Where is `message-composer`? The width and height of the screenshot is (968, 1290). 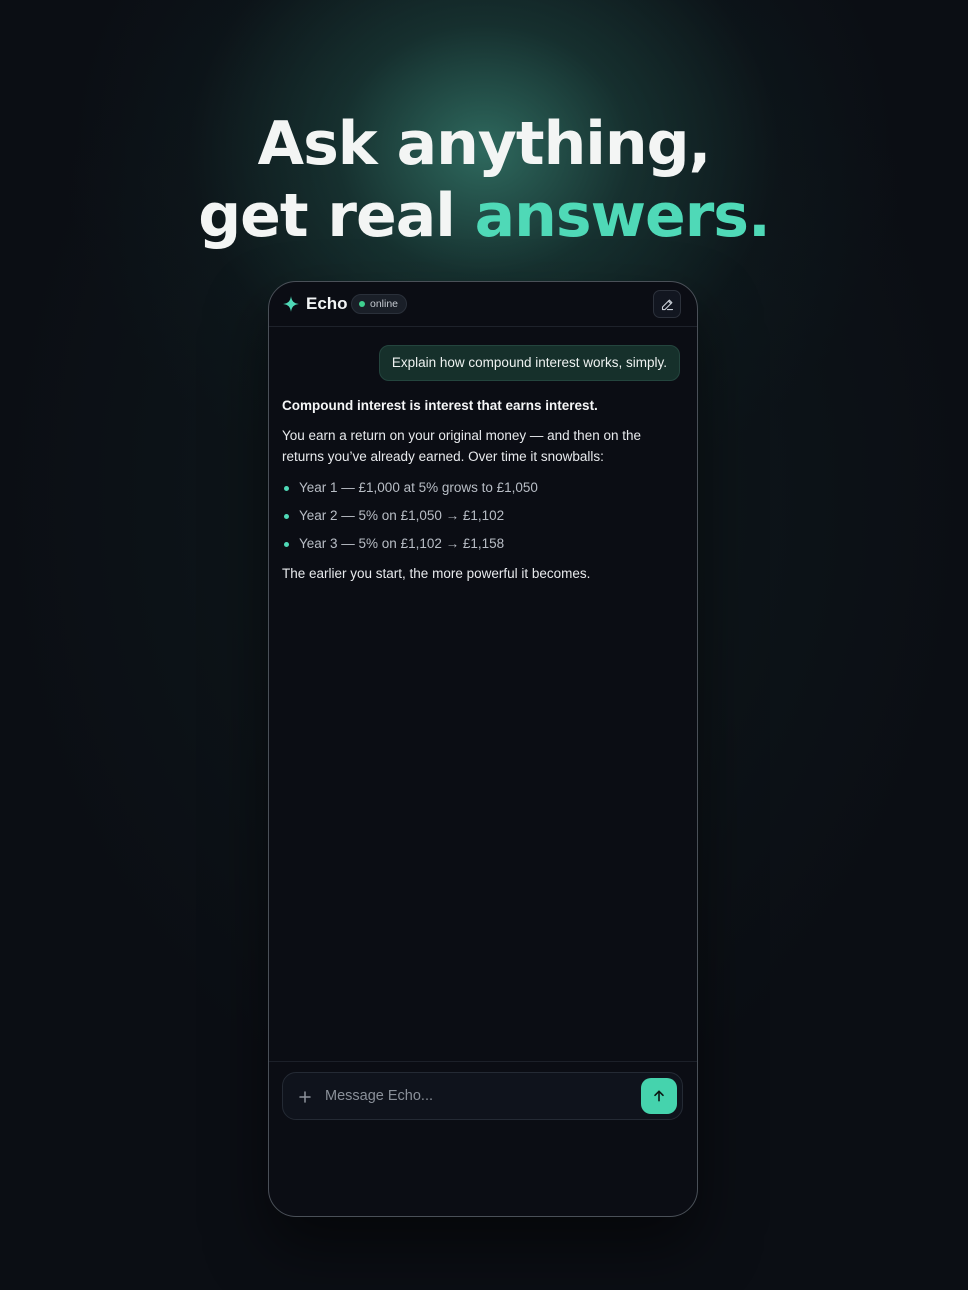 message-composer is located at coordinates (482, 1096).